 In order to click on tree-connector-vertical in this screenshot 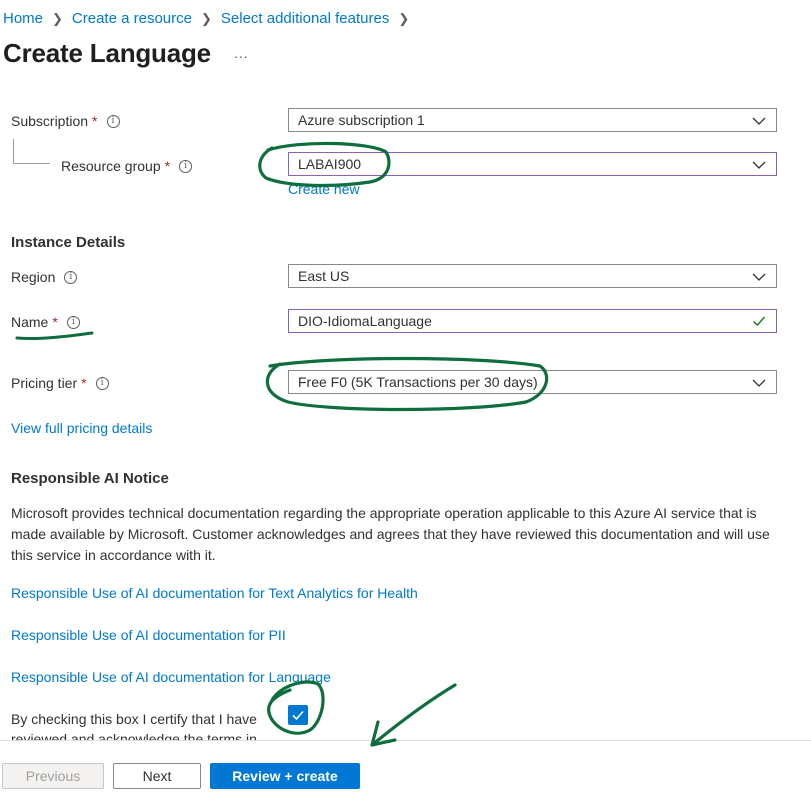, I will do `click(13, 151)`.